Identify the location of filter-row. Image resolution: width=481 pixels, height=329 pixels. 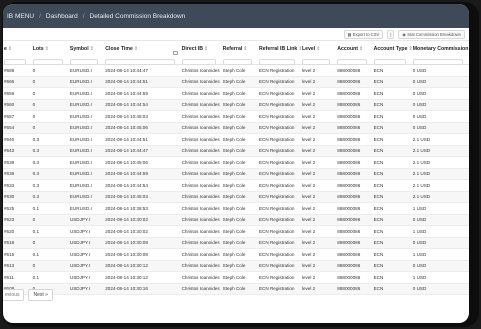
(236, 58).